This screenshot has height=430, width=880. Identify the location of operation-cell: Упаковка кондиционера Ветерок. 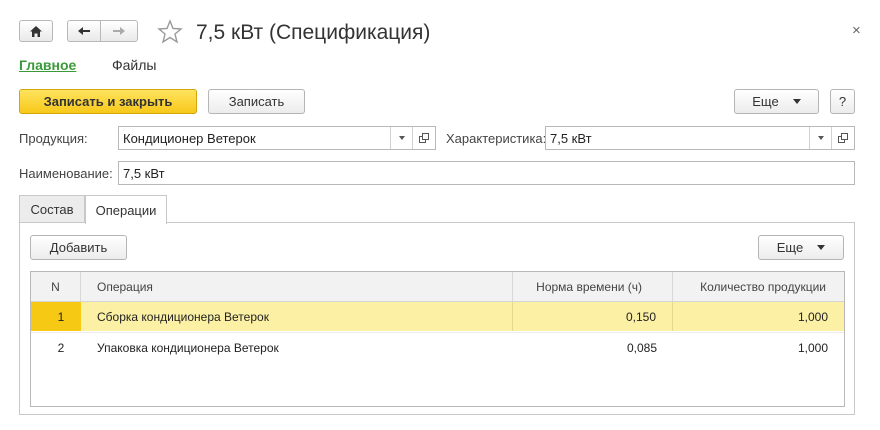
(188, 347).